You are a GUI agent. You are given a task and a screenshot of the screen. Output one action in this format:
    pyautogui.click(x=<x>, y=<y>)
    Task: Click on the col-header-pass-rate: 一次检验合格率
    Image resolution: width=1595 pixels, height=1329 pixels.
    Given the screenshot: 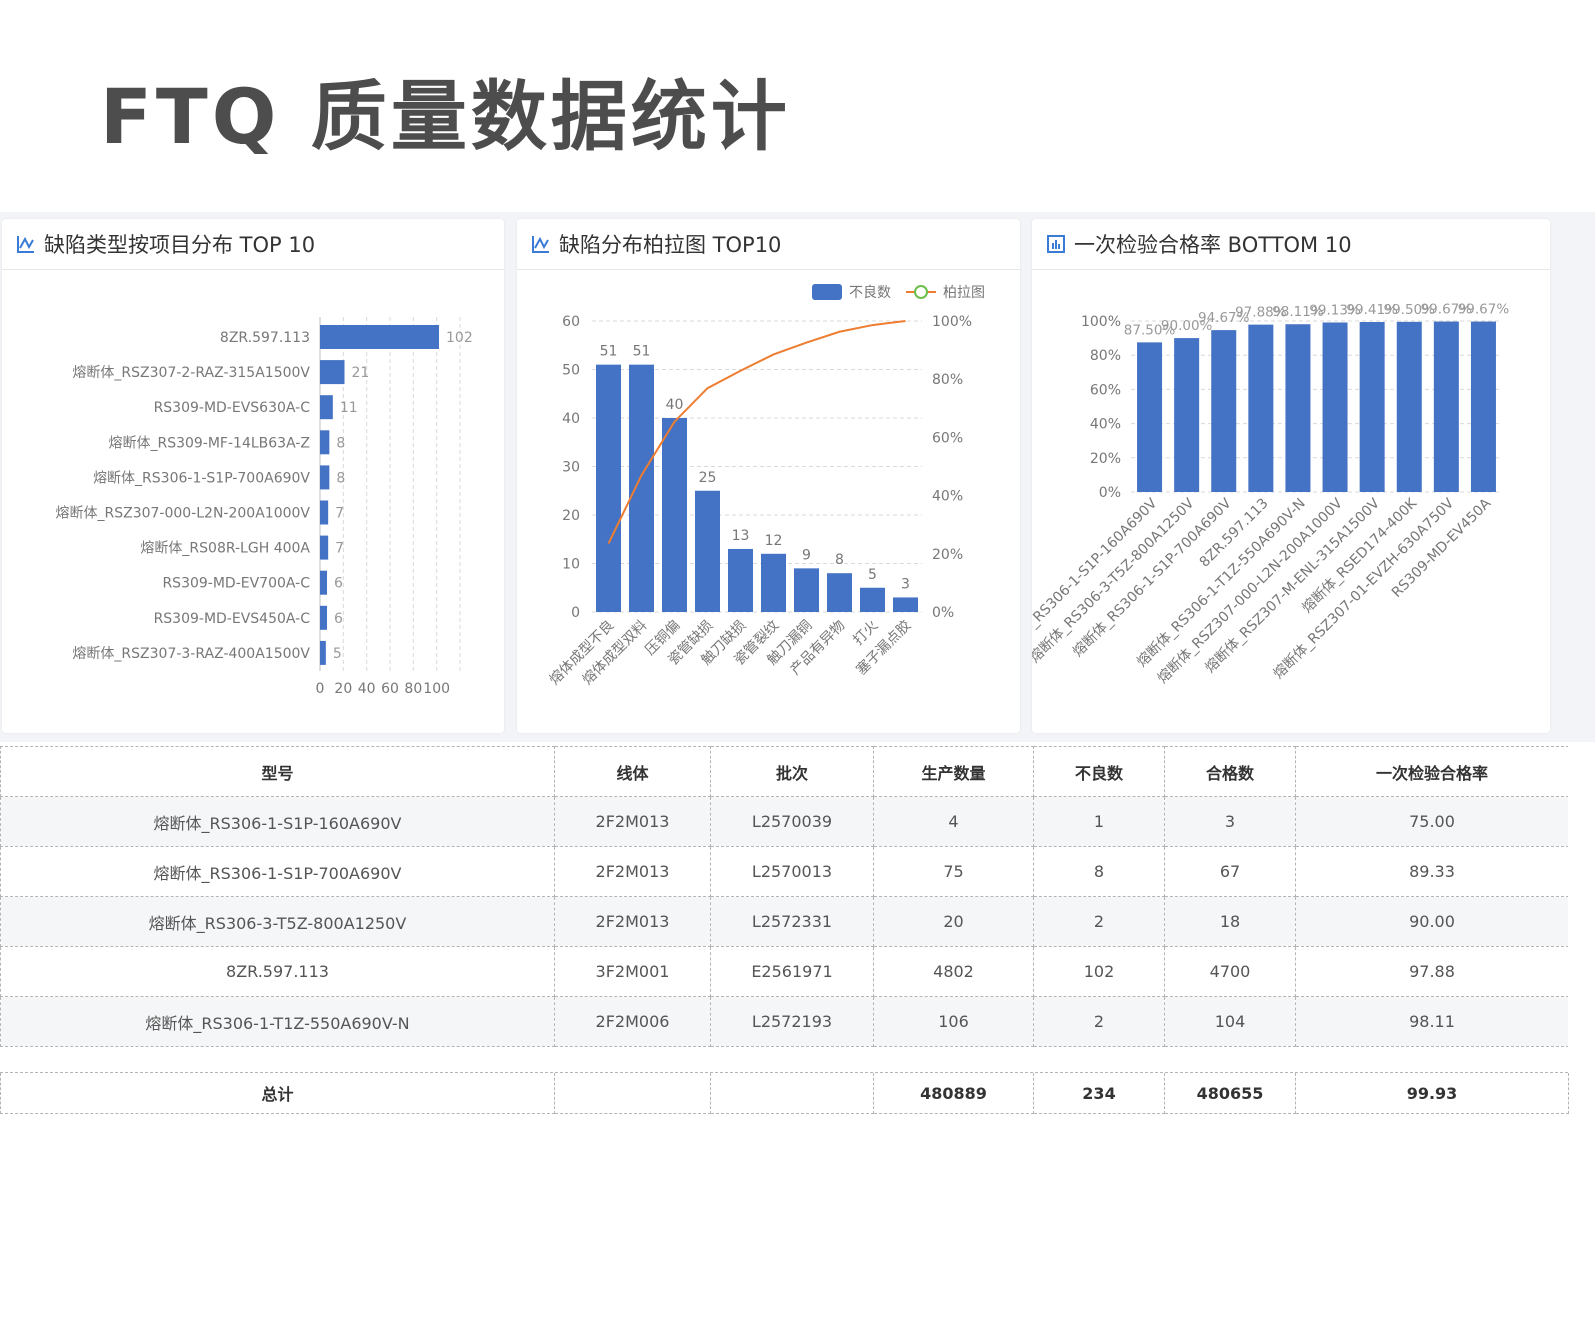 What is the action you would take?
    pyautogui.click(x=1431, y=771)
    